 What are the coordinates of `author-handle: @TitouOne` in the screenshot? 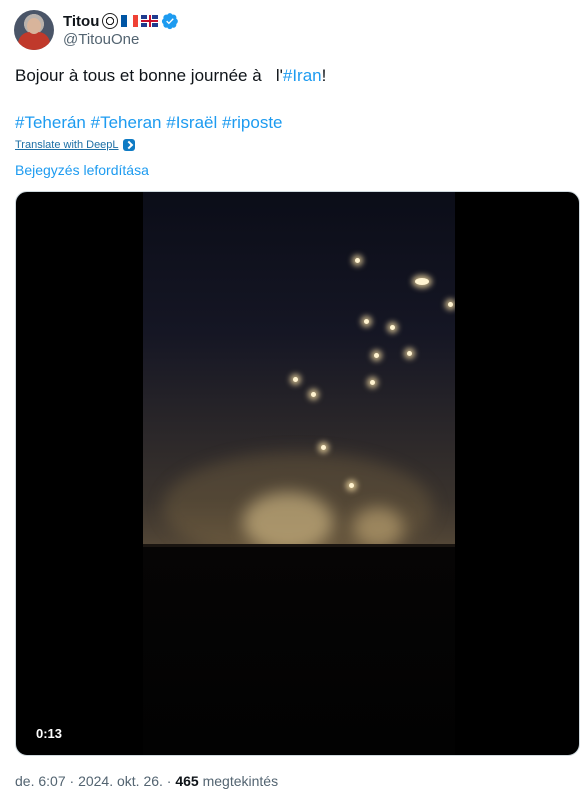 It's located at (121, 39).